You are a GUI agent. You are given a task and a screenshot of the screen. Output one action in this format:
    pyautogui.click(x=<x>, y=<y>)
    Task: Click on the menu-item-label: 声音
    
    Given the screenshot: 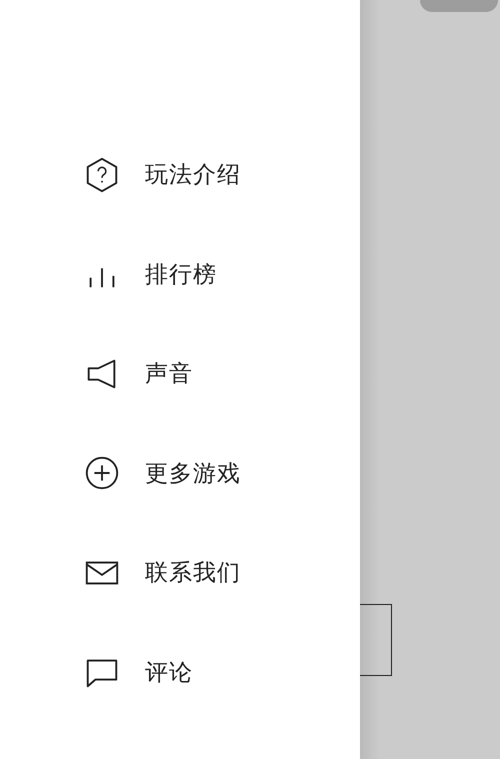 What is the action you would take?
    pyautogui.click(x=169, y=374)
    